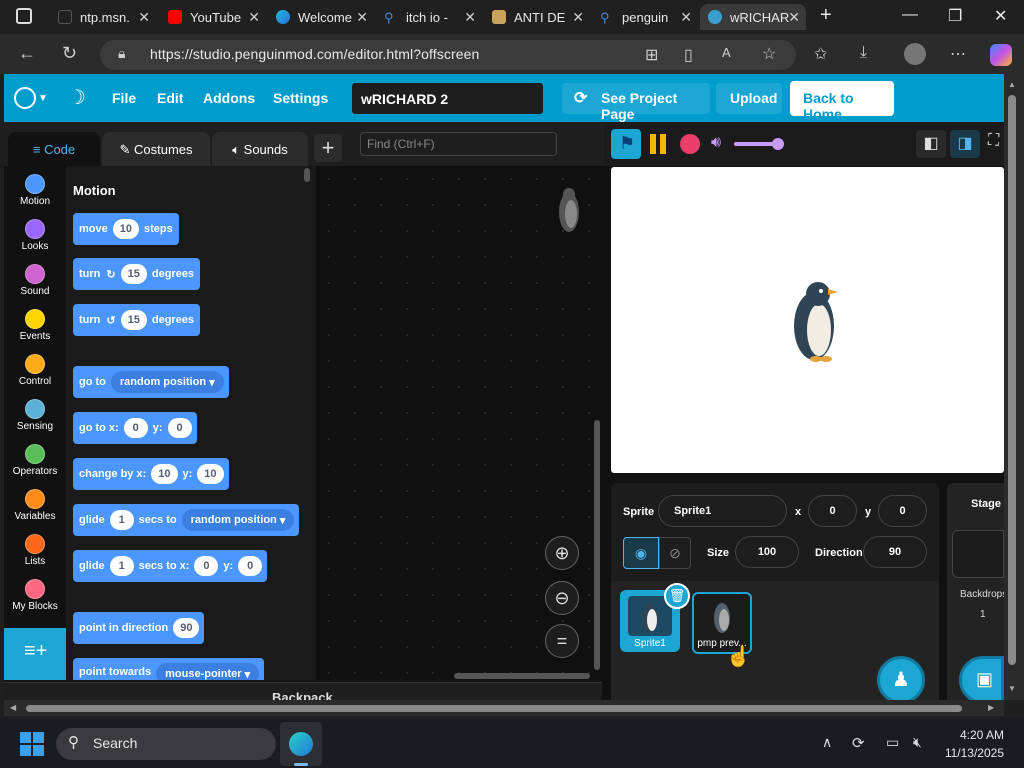 Image resolution: width=1024 pixels, height=768 pixels. I want to click on choose-sprite-button: ♟, so click(901, 680).